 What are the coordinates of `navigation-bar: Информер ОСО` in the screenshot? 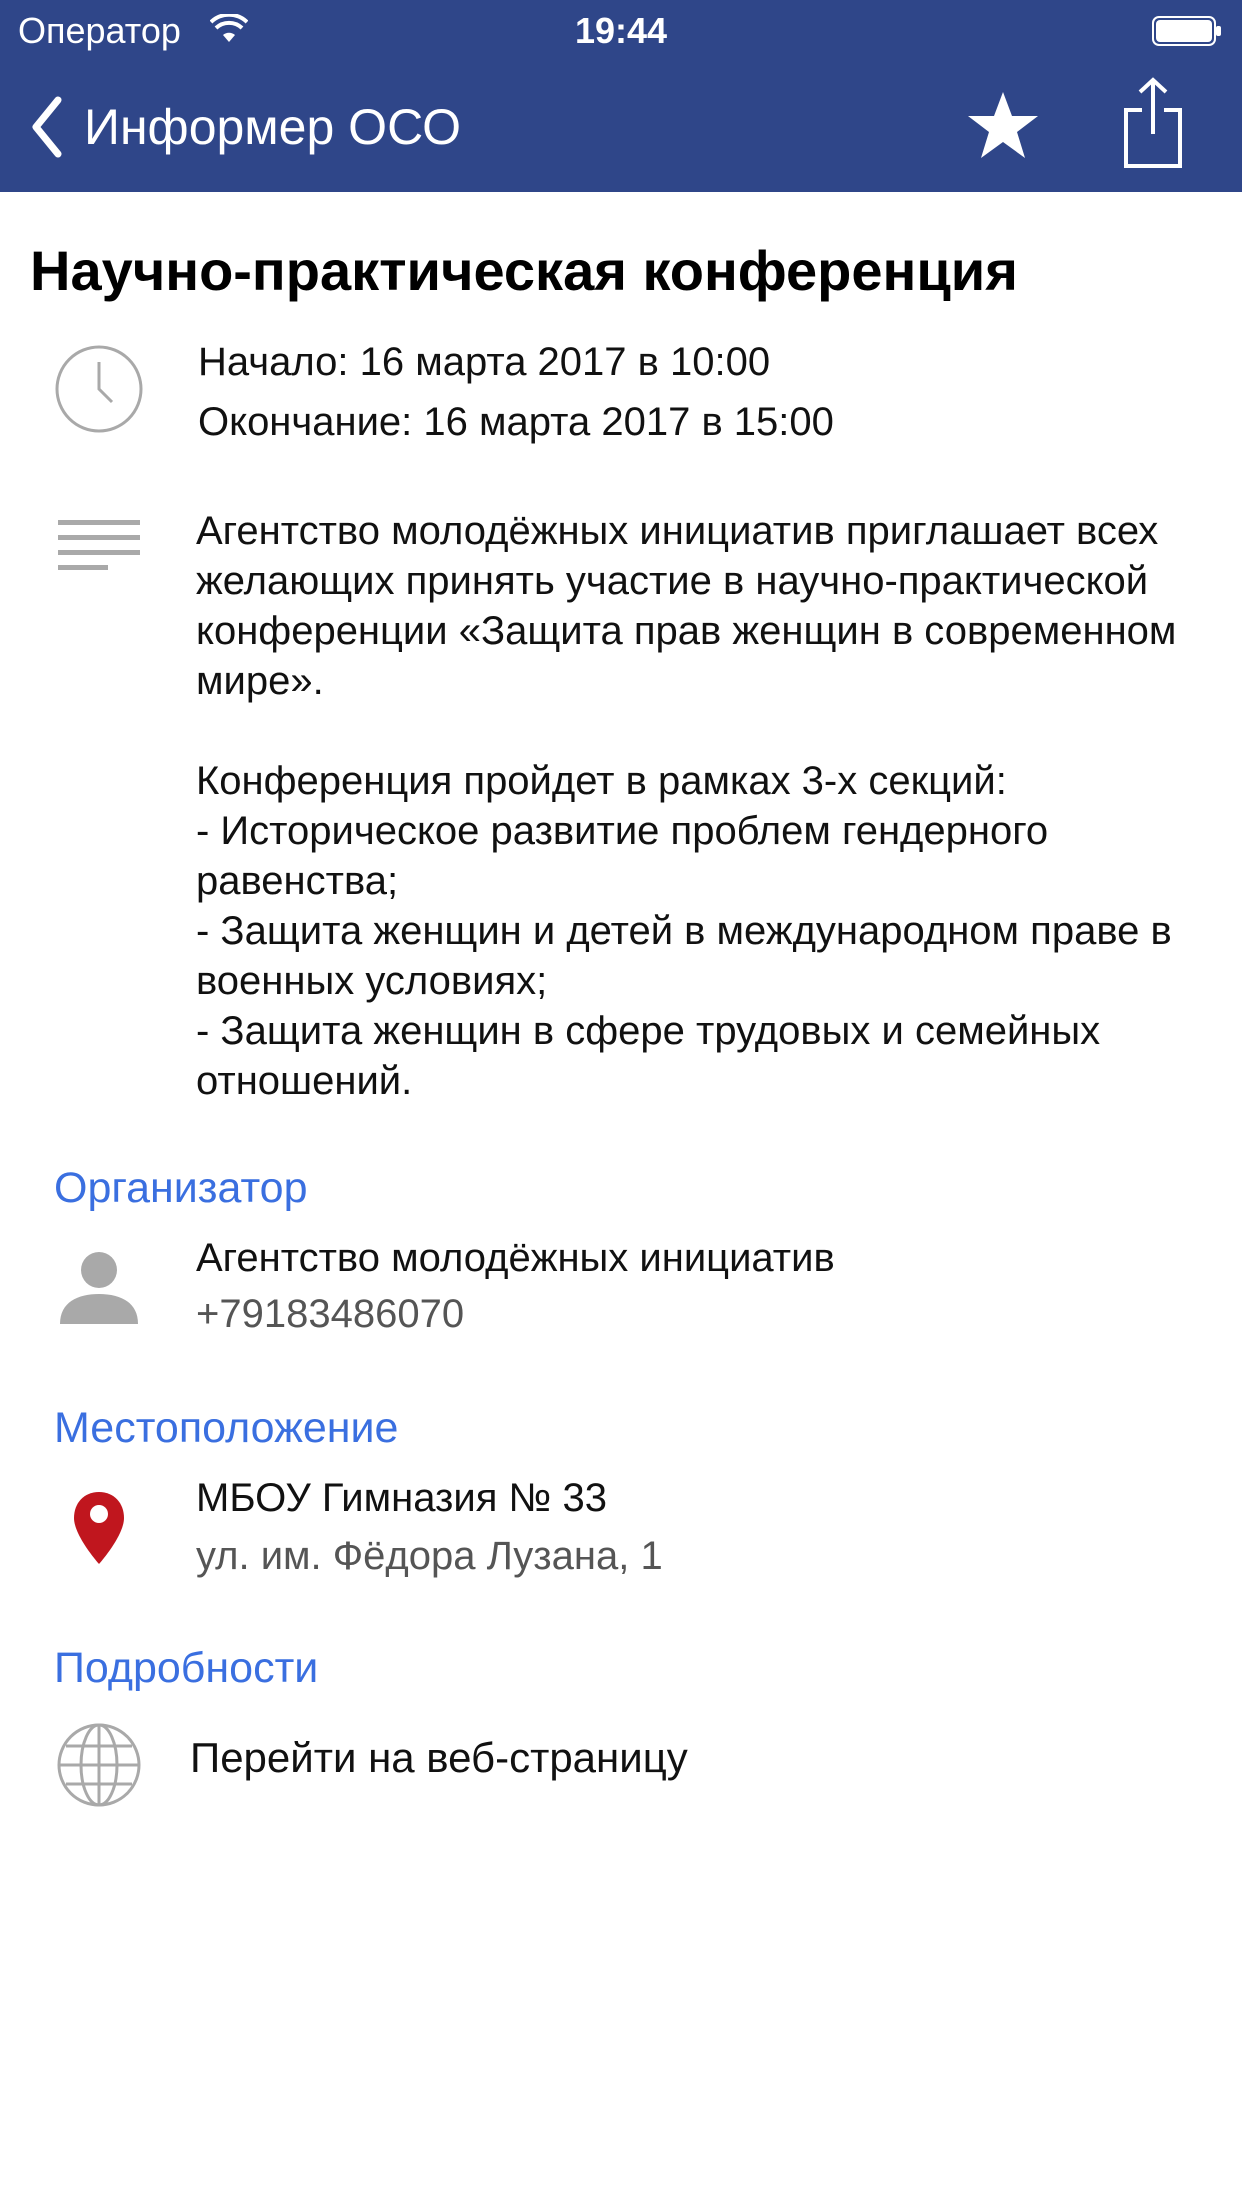 It's located at (621, 127).